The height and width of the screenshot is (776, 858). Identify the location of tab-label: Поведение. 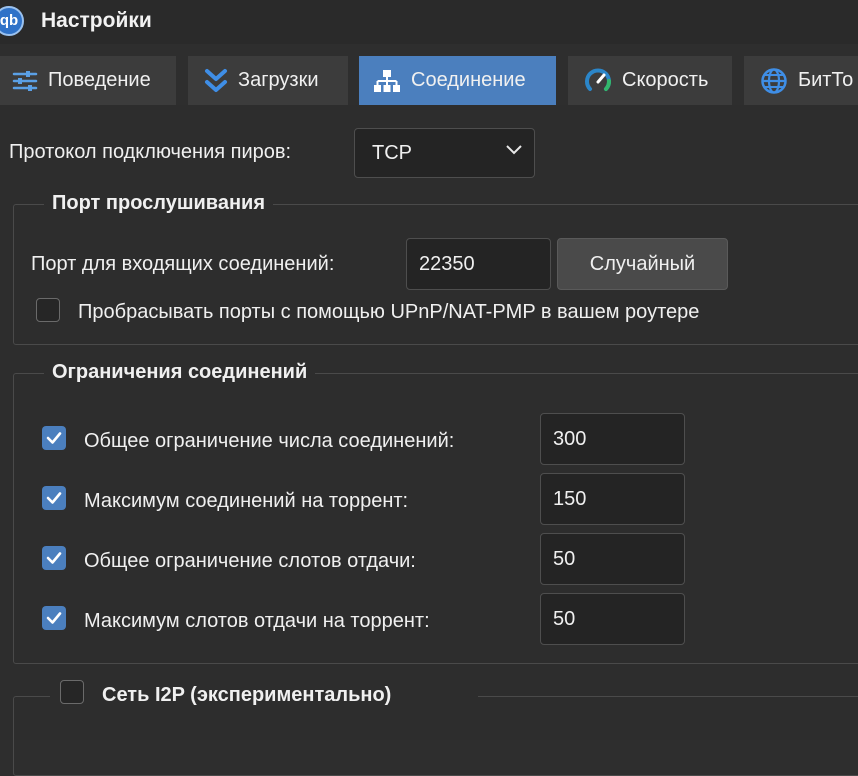
(99, 80).